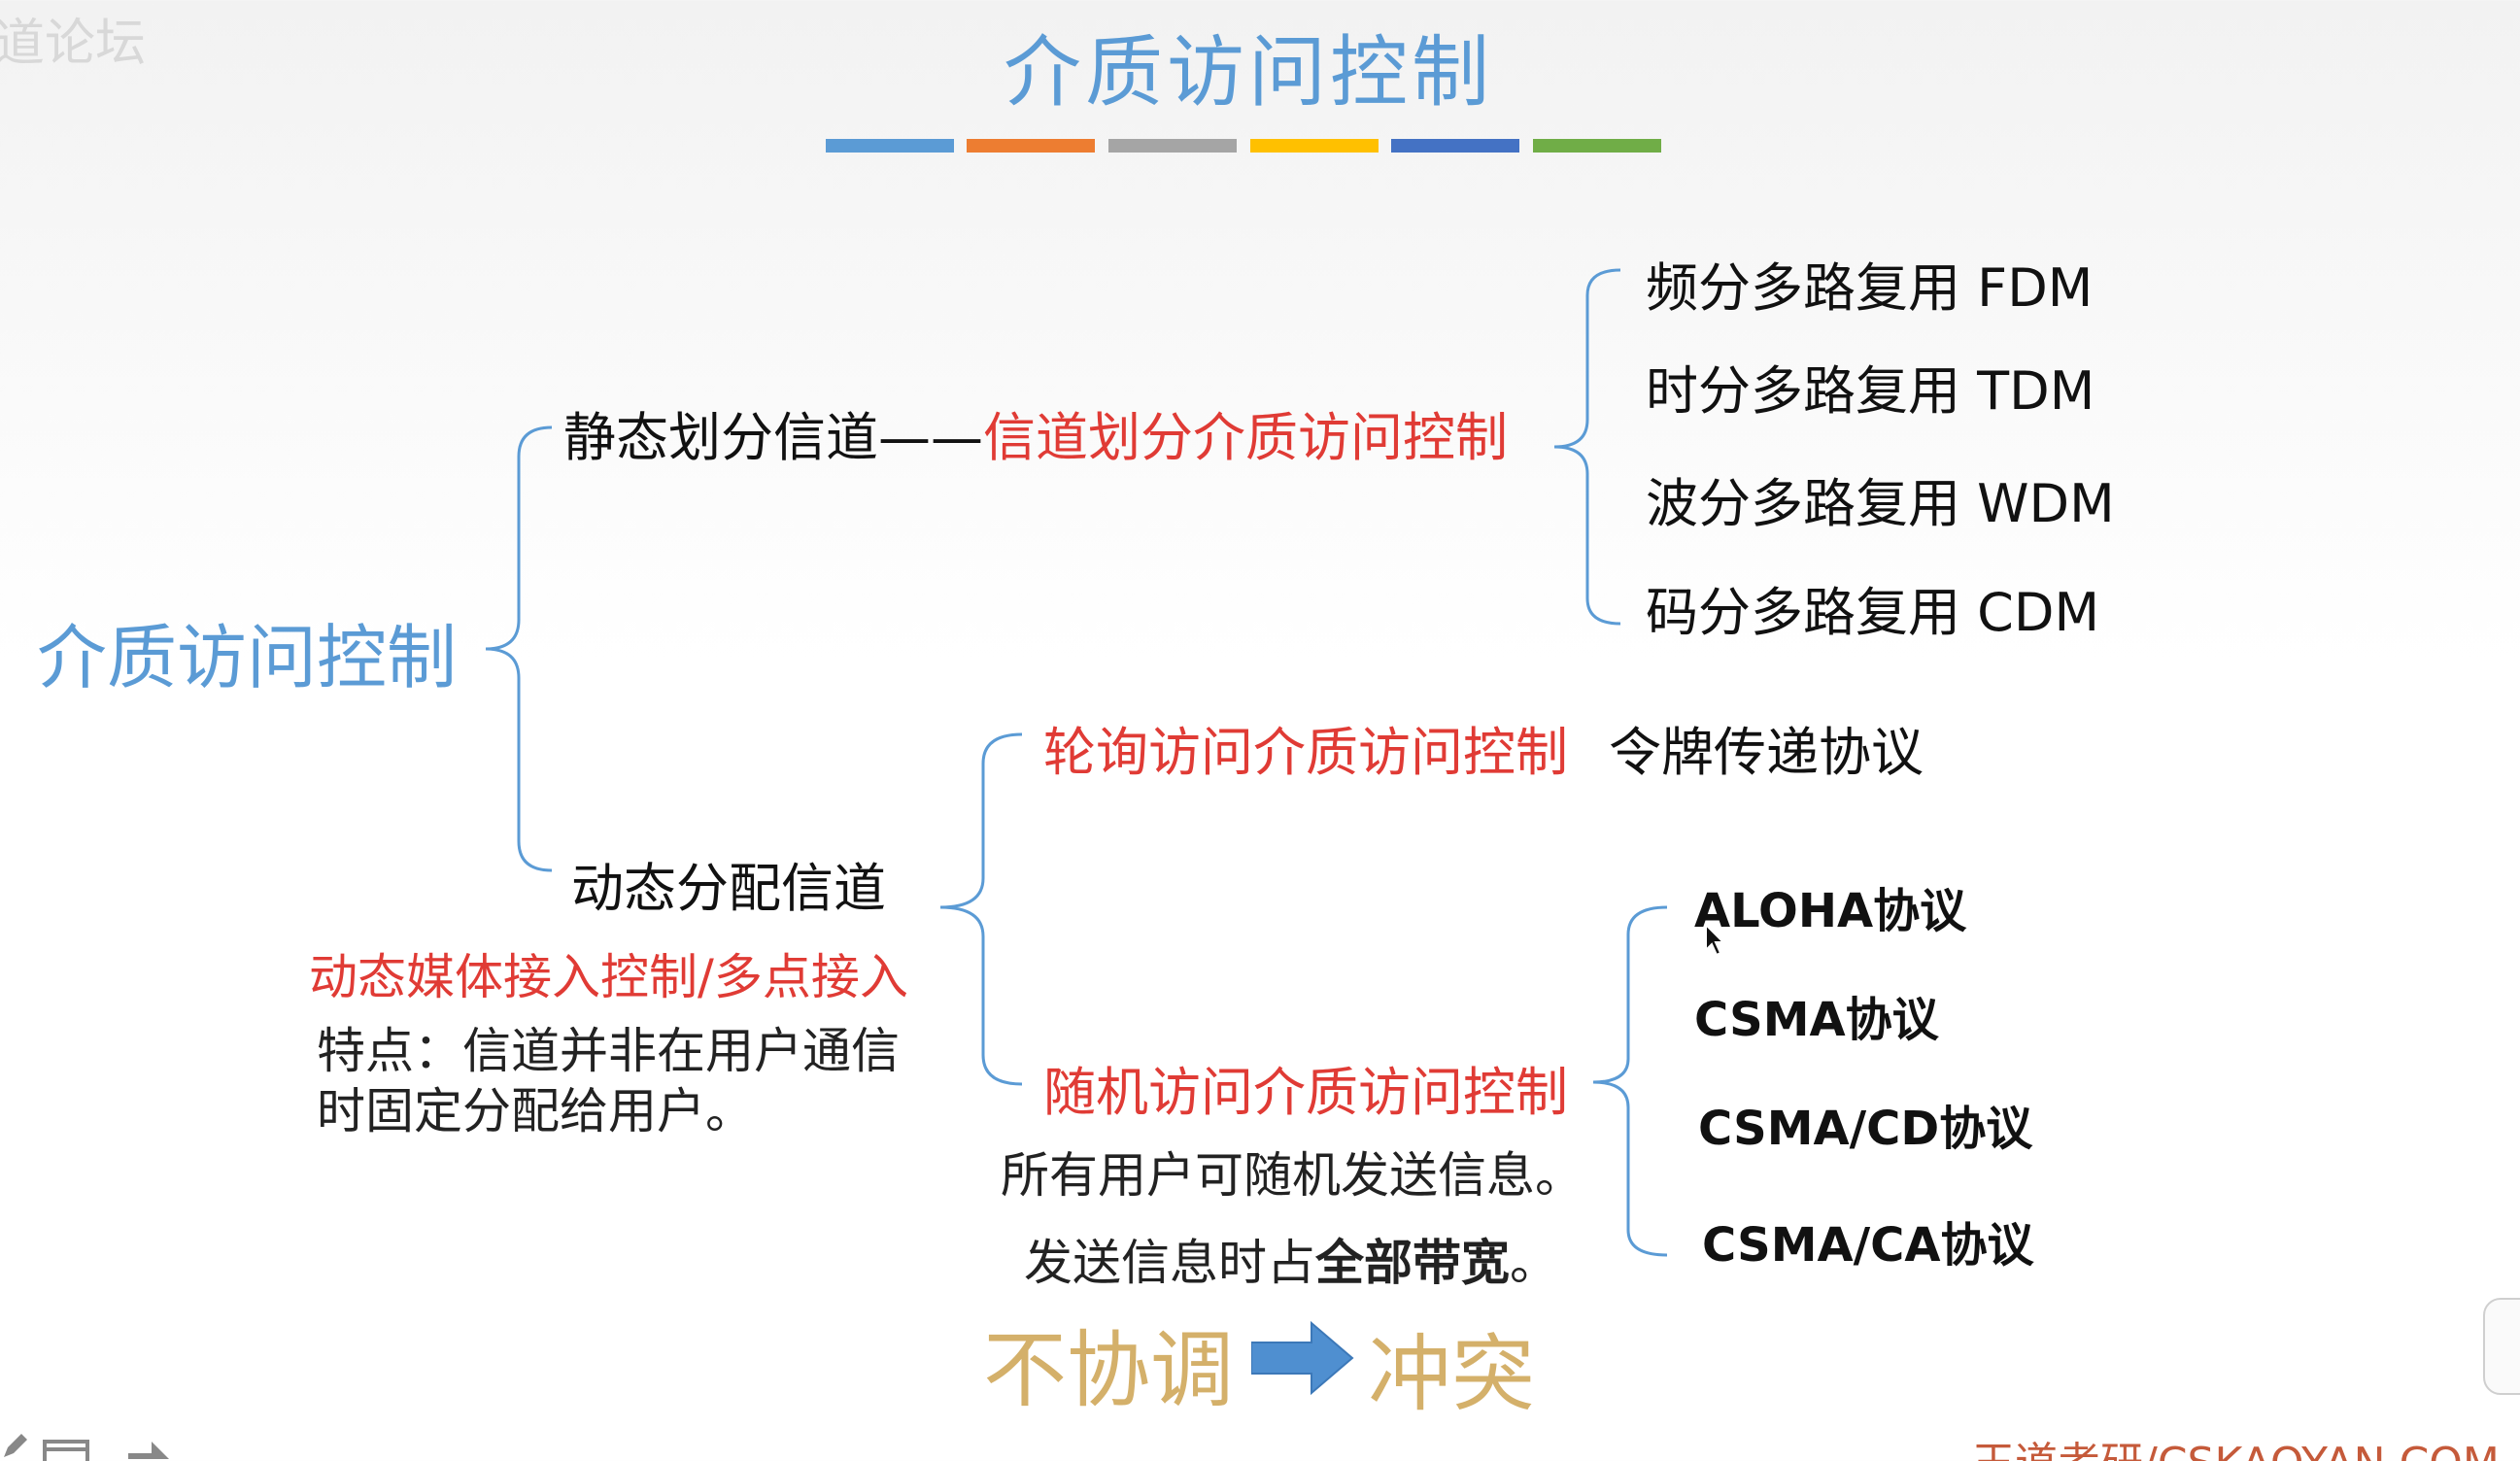  I want to click on random-child-csma-cd: CSMA/CD协议, so click(1865, 1129).